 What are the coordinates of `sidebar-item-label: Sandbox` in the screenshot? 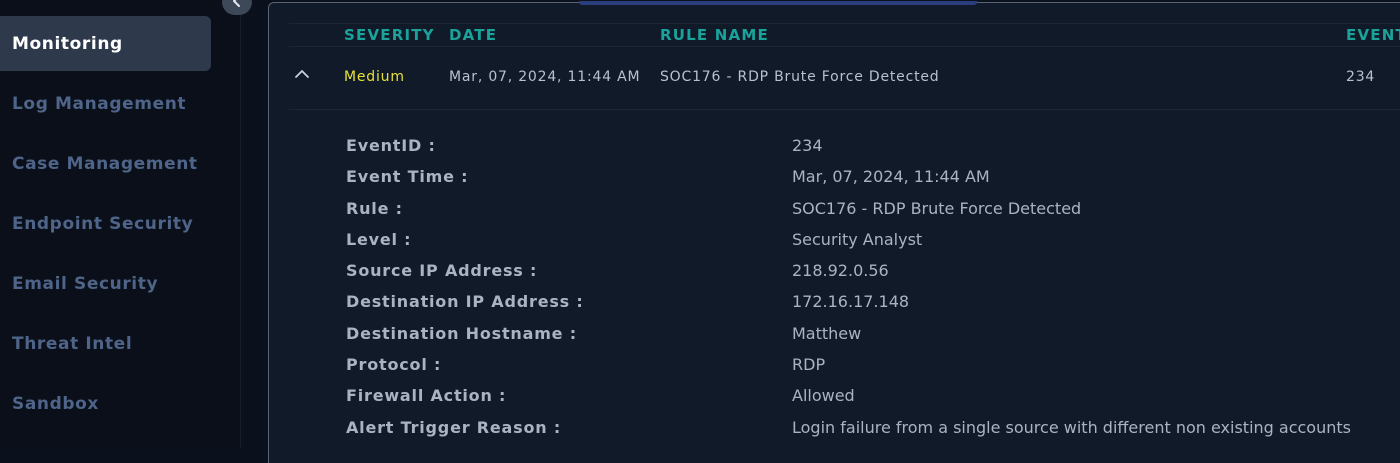 It's located at (56, 403).